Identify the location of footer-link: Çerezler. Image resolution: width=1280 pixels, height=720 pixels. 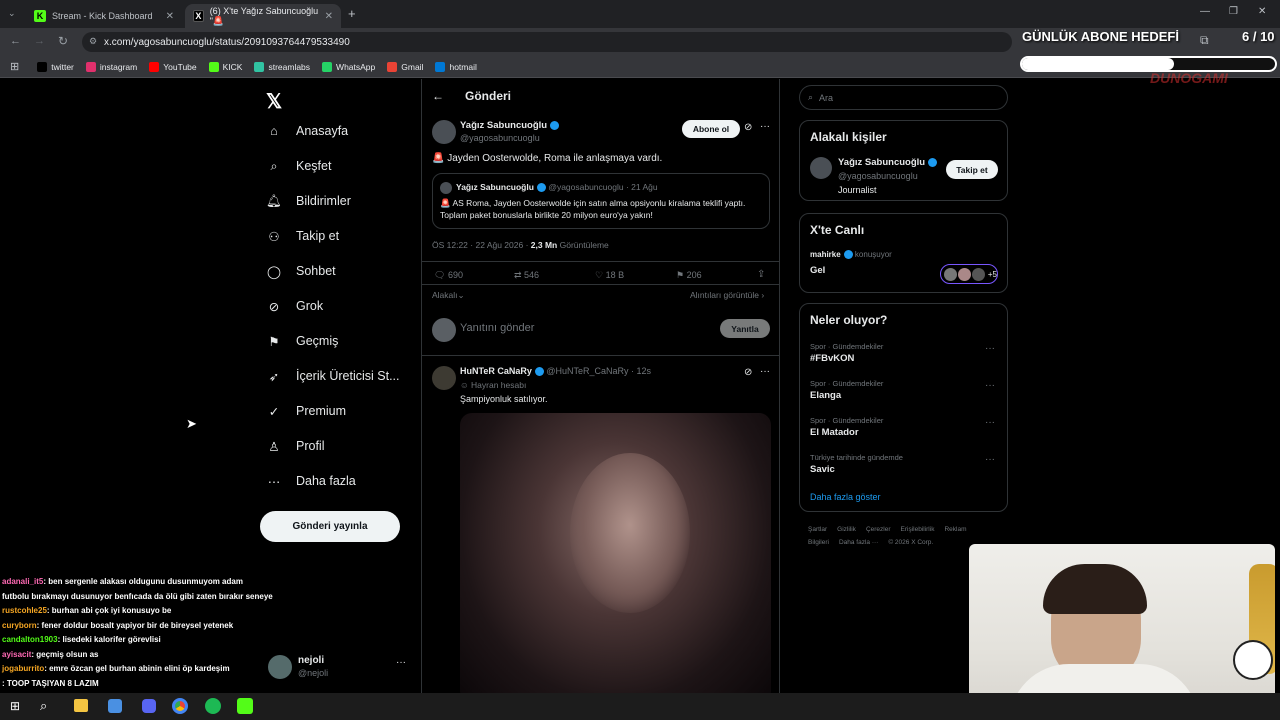
(878, 529).